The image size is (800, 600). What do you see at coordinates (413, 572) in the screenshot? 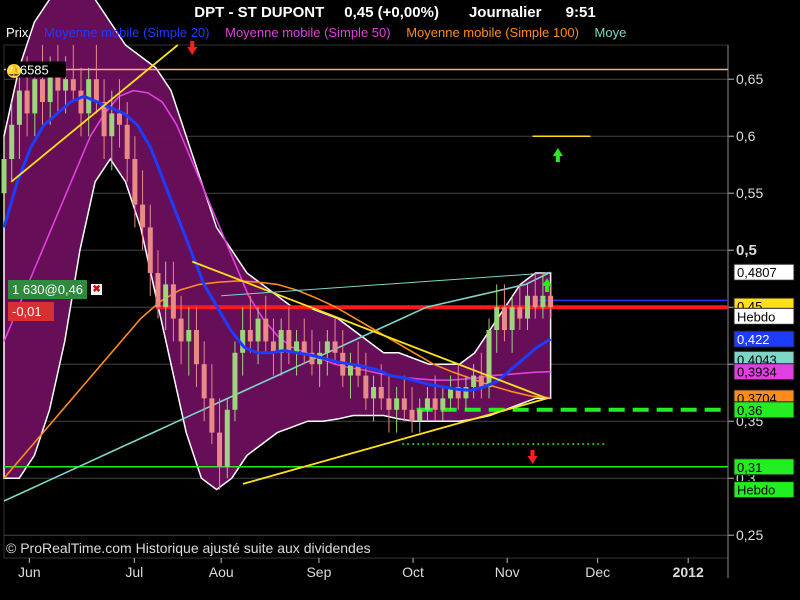
I see `x-tick-label: Oct` at bounding box center [413, 572].